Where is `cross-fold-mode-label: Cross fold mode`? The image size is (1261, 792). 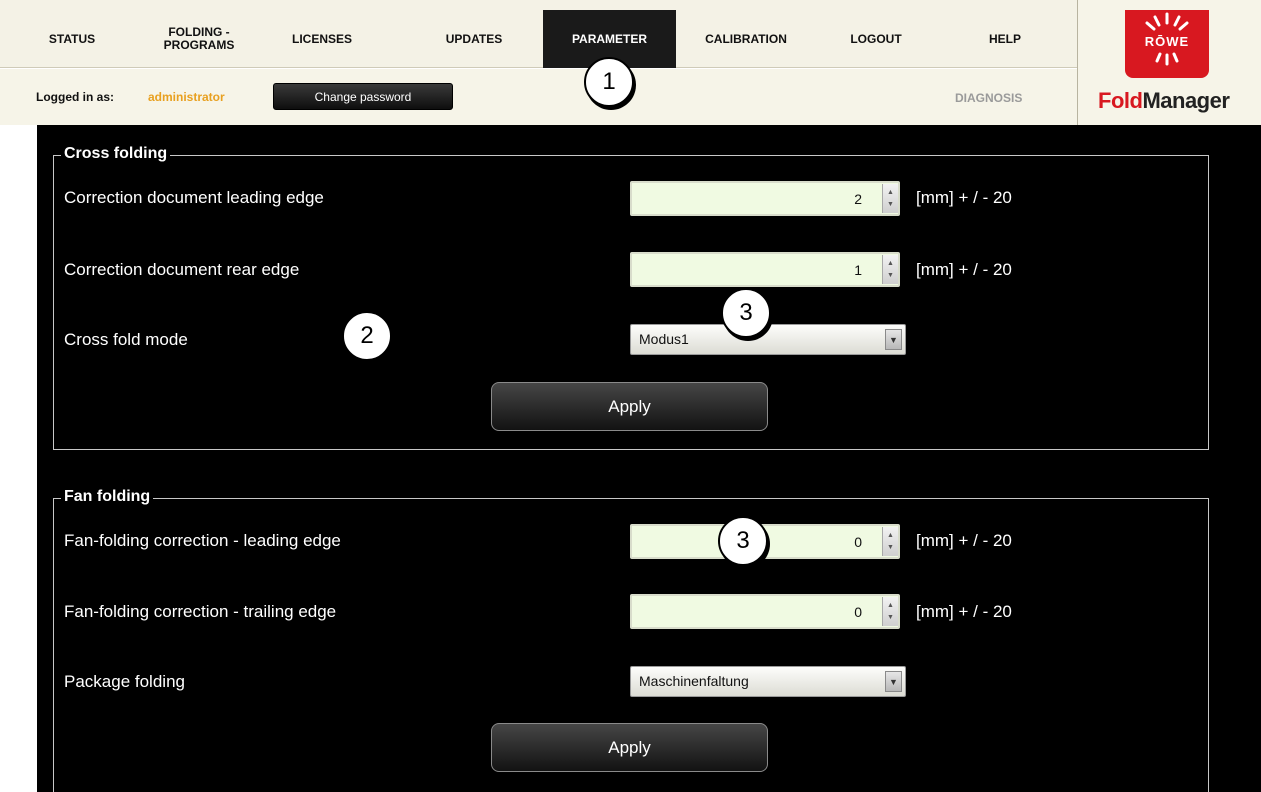
cross-fold-mode-label: Cross fold mode is located at coordinates (126, 339).